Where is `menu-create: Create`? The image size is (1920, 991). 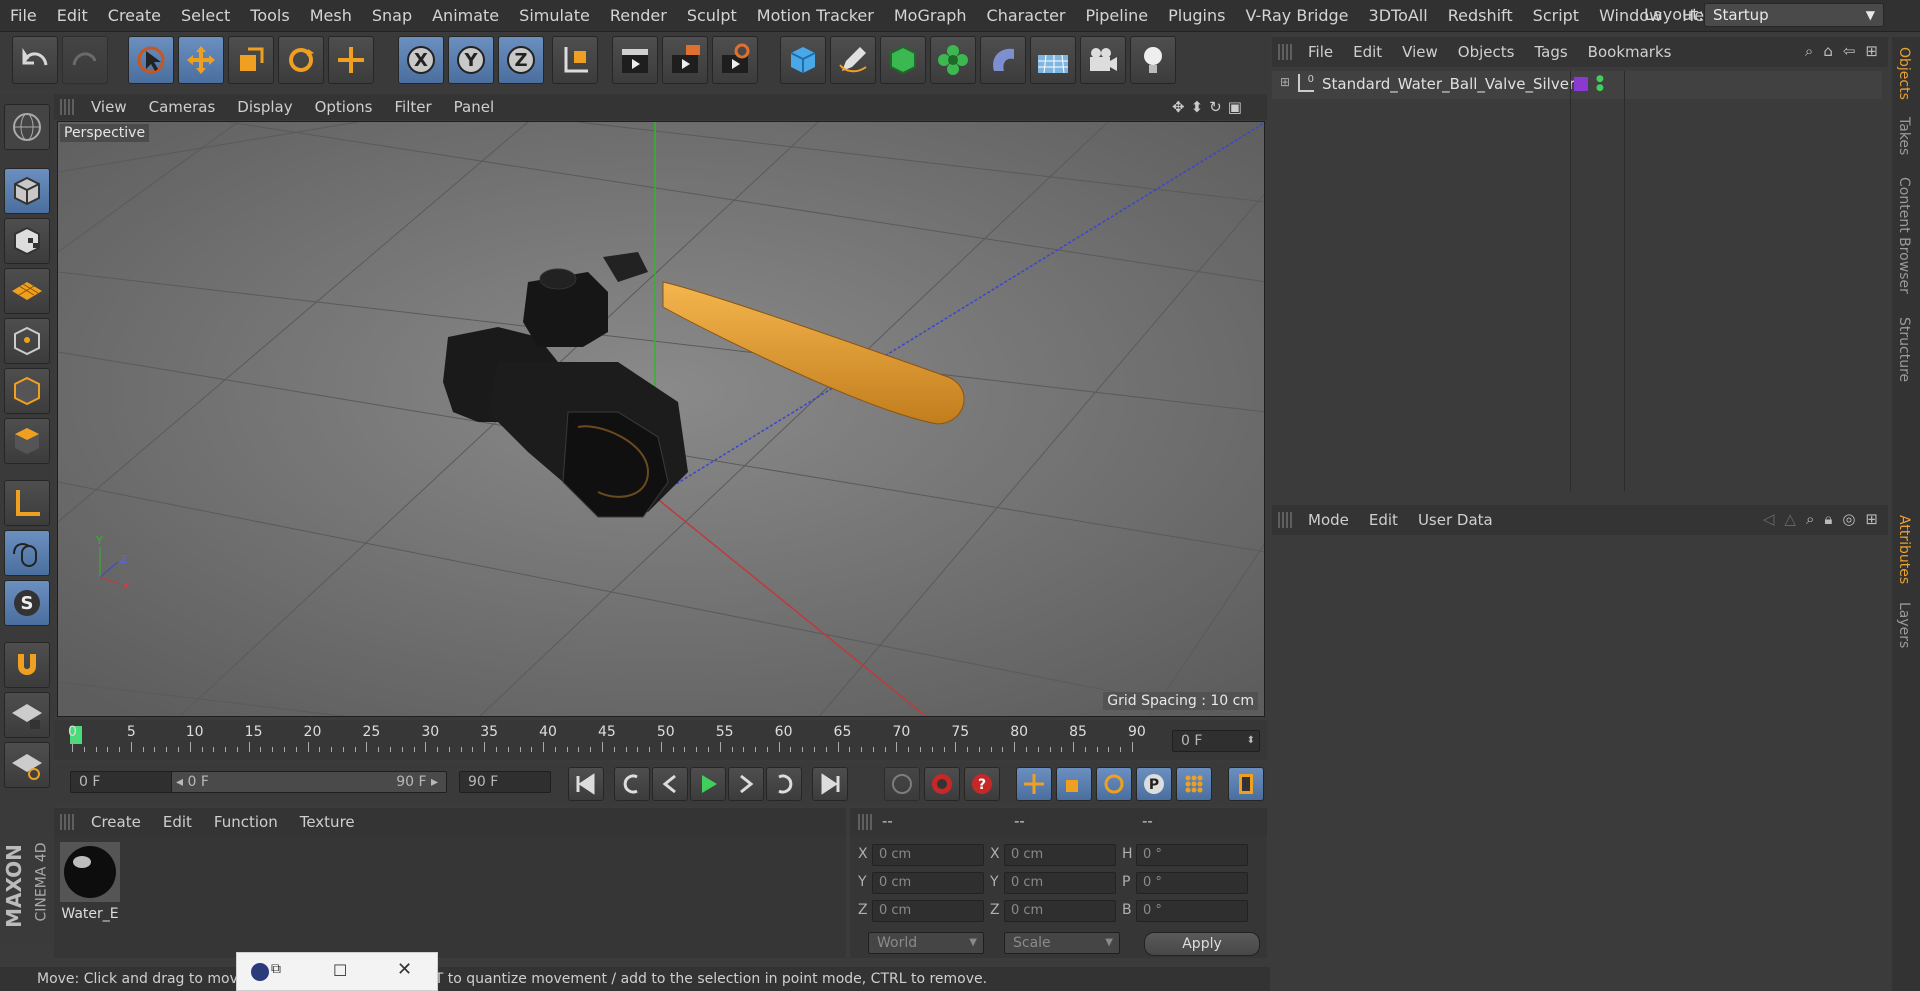 menu-create: Create is located at coordinates (134, 15).